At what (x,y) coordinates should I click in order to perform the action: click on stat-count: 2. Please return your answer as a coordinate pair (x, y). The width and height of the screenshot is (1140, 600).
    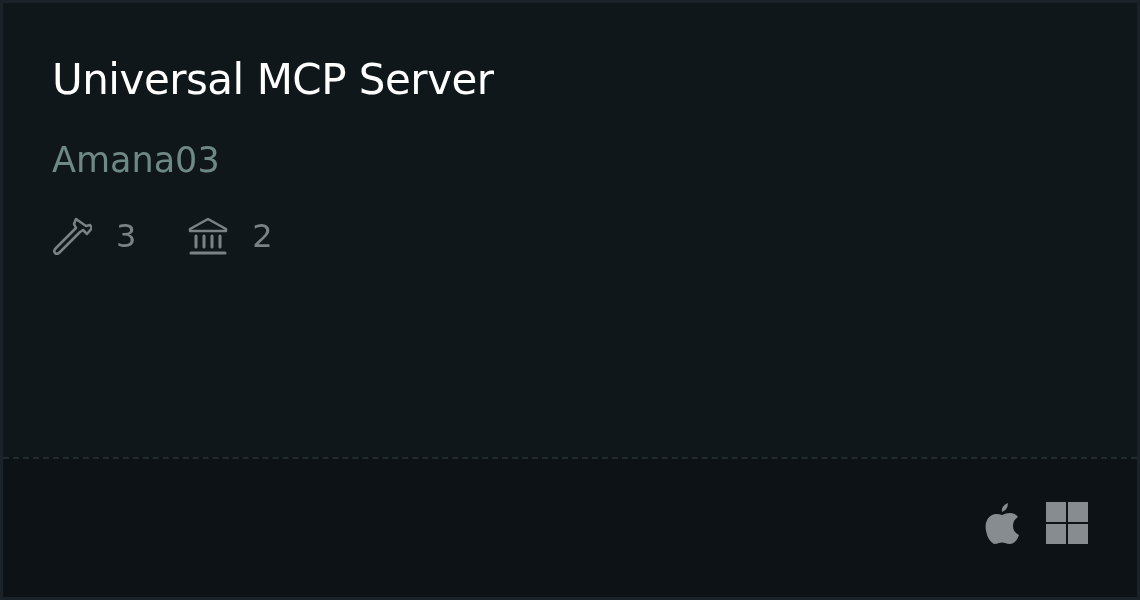
    Looking at the image, I should click on (262, 236).